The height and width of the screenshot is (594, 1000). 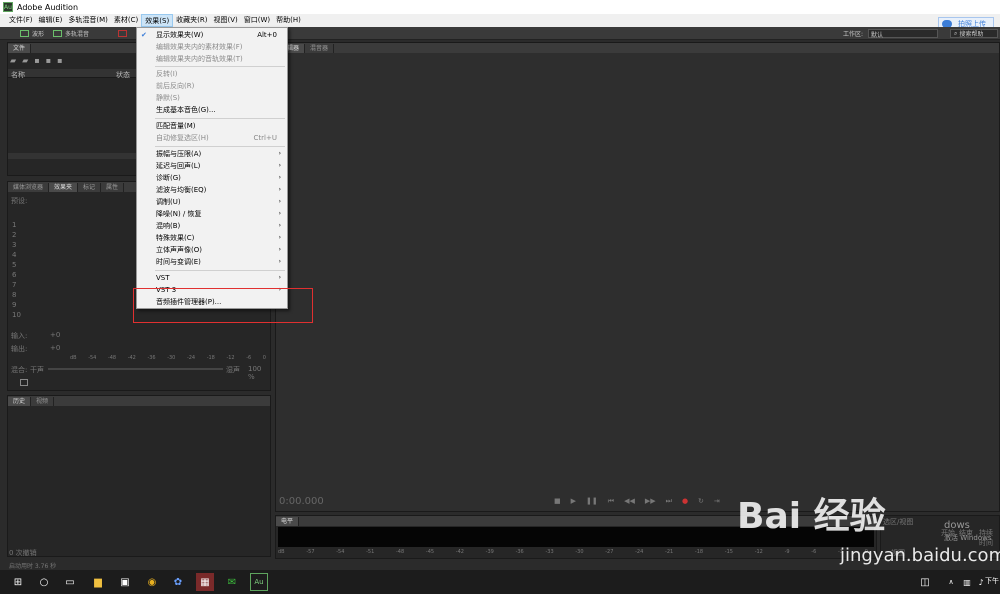 What do you see at coordinates (974, 33) in the screenshot?
I see `search-help-input: ⌕ 搜索帮助` at bounding box center [974, 33].